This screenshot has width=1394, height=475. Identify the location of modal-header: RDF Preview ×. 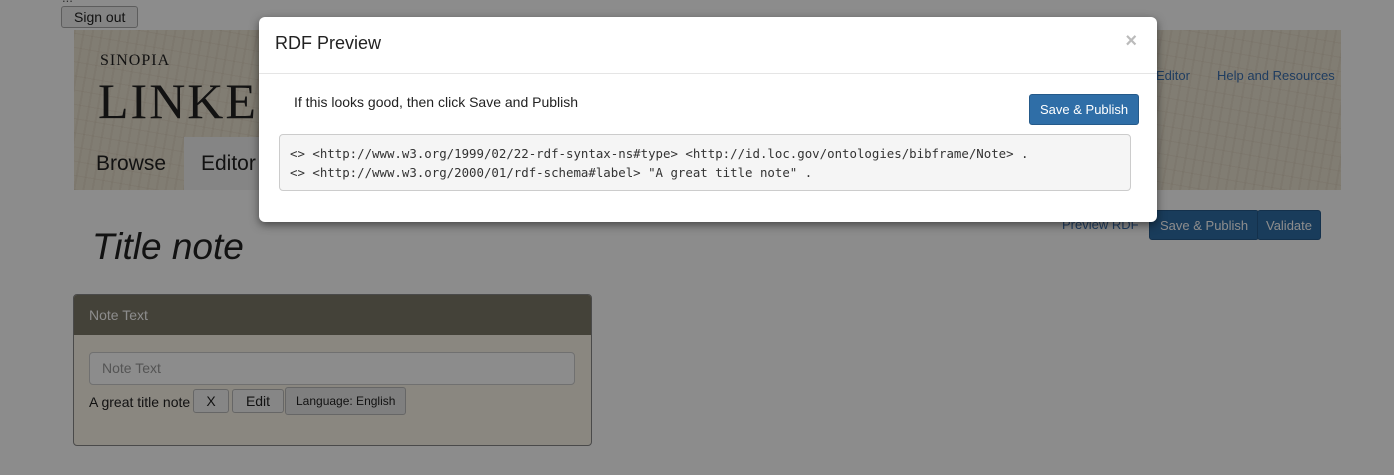
(708, 45).